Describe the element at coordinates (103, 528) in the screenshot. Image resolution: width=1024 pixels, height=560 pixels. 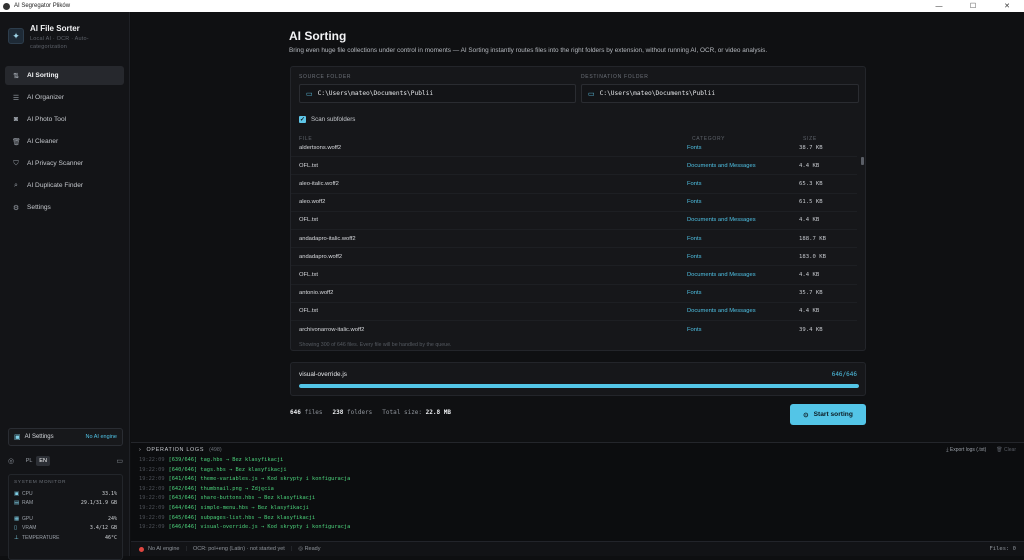
I see `vram-value: 3.4/12 GB` at that location.